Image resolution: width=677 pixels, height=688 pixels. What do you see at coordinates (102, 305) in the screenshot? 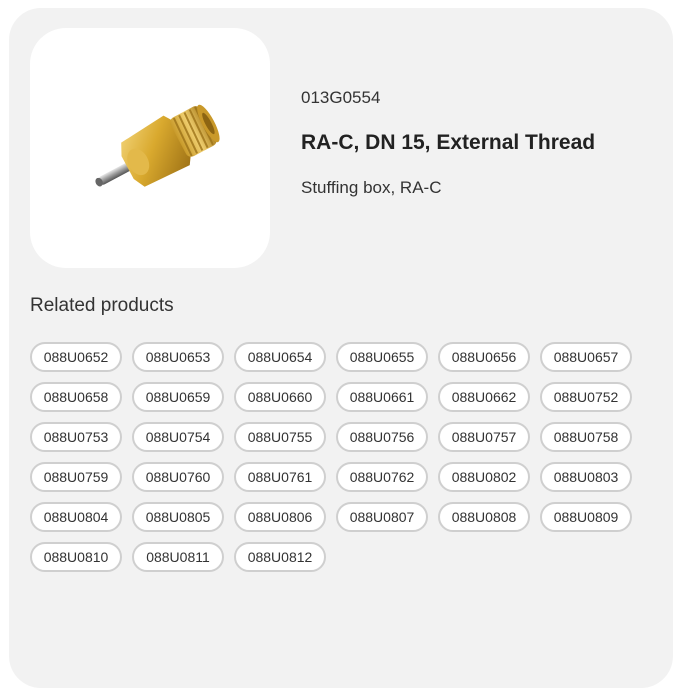
I see `related-products-heading: Related products` at bounding box center [102, 305].